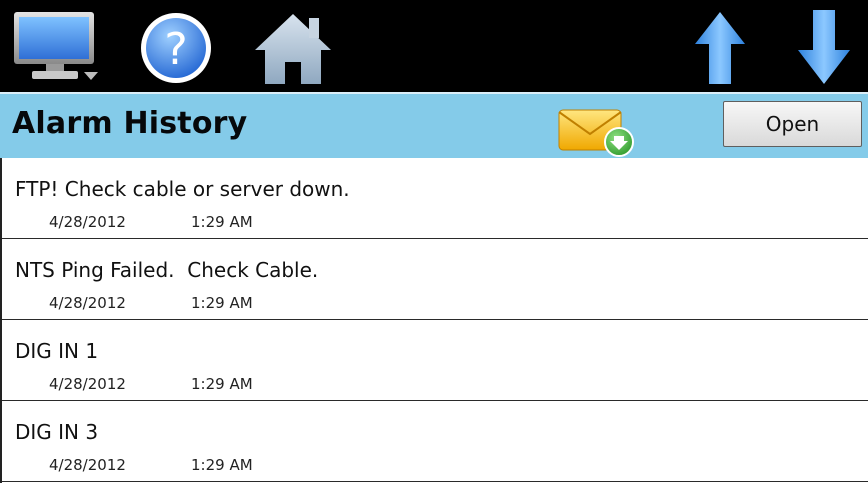  Describe the element at coordinates (130, 123) in the screenshot. I see `page-title: Alarm History` at that location.